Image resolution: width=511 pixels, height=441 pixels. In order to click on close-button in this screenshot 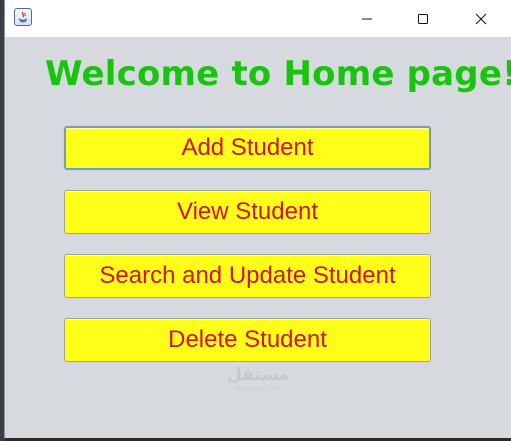, I will do `click(481, 18)`.